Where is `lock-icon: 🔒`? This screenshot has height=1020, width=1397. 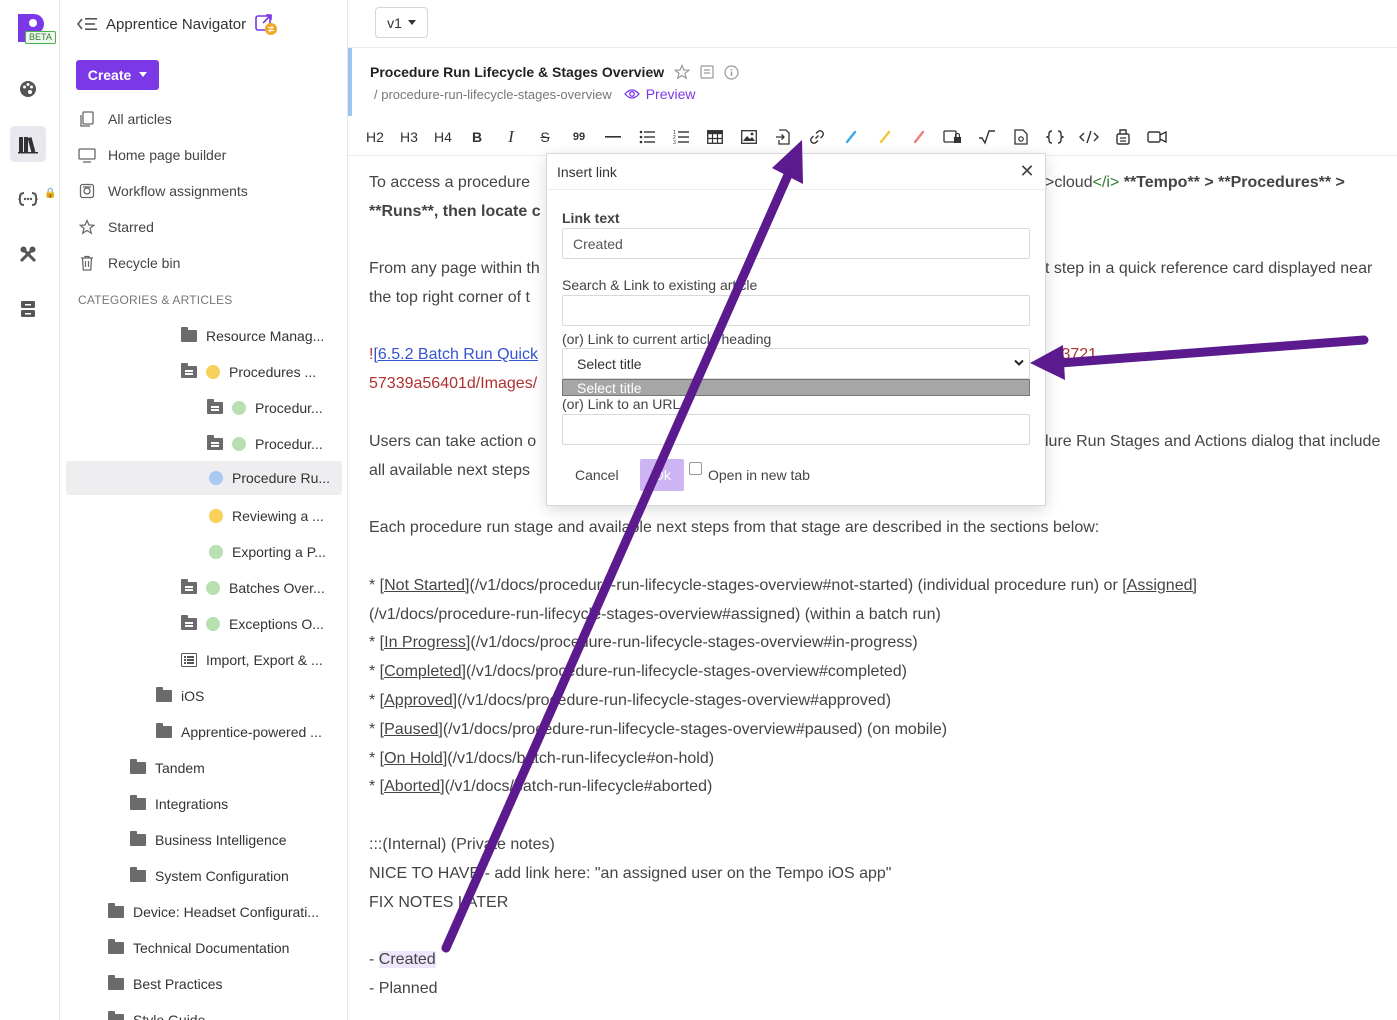
lock-icon: 🔒 is located at coordinates (50, 193).